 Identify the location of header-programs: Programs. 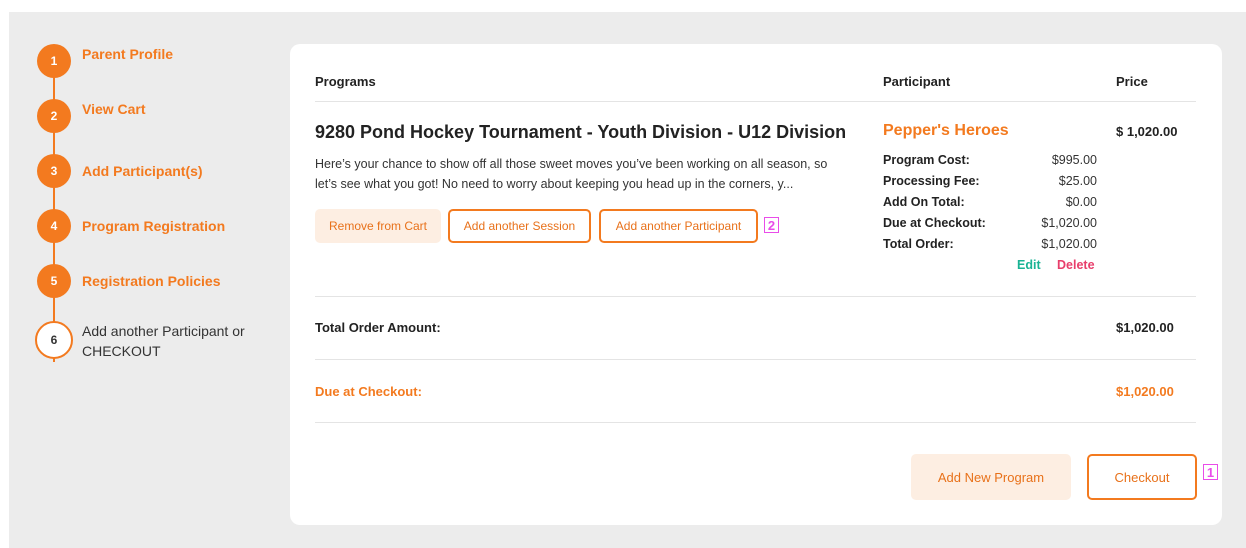
(345, 81).